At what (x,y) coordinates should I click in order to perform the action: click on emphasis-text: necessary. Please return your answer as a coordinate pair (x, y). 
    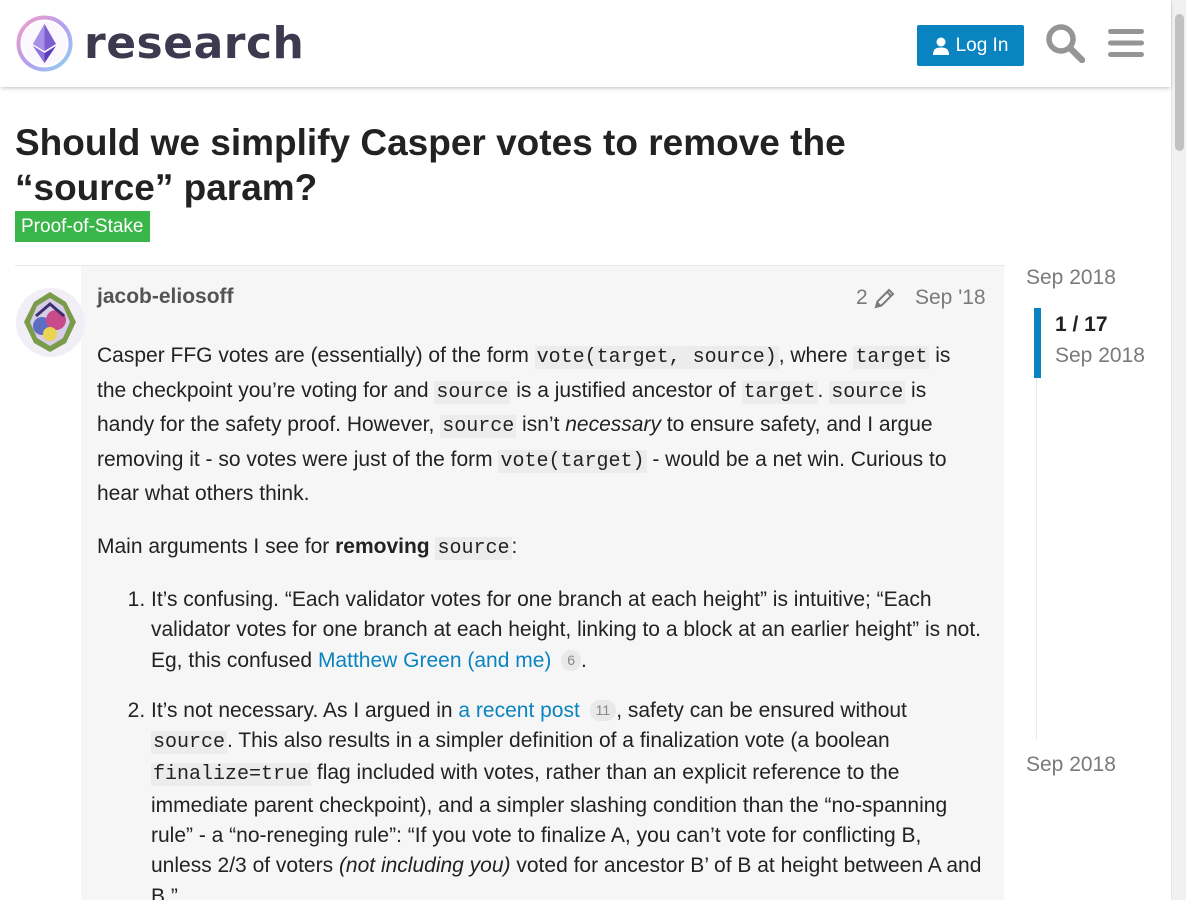
    Looking at the image, I should click on (613, 424).